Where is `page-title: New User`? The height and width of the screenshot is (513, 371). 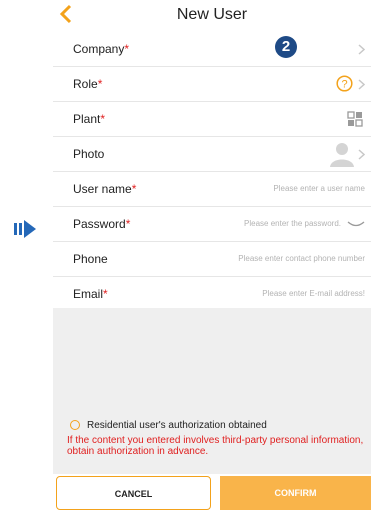 page-title: New User is located at coordinates (212, 14).